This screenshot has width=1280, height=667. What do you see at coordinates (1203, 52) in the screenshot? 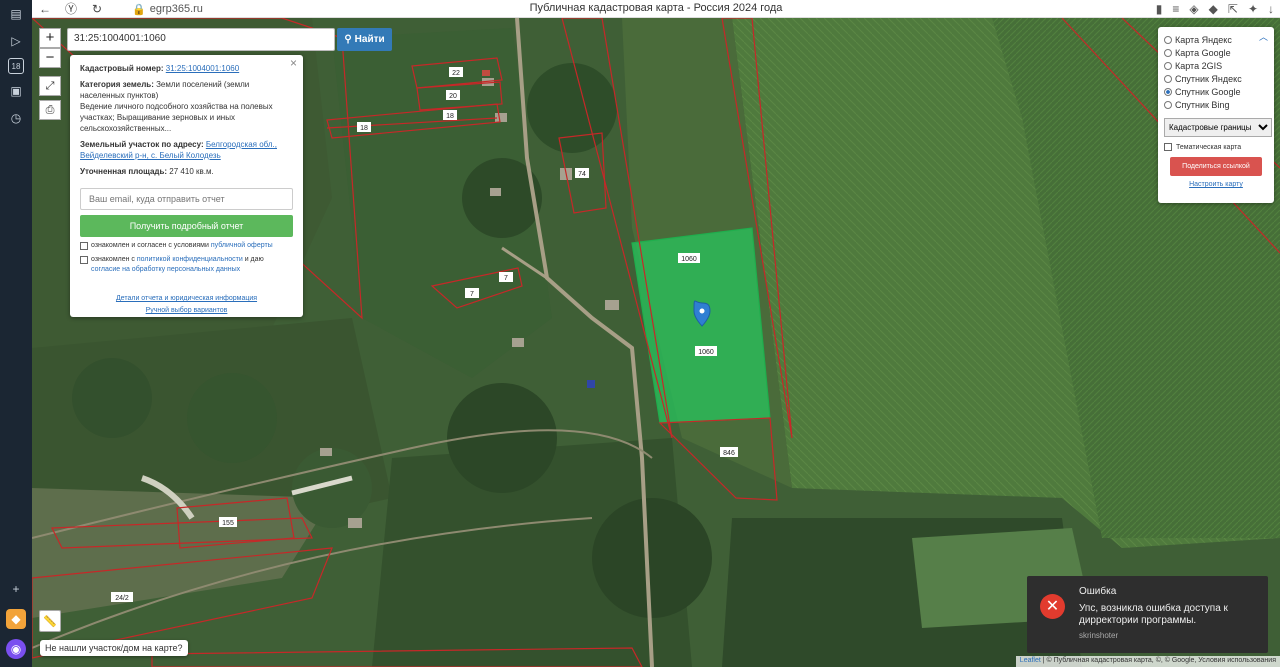
I see `layer-label: Карта Google` at bounding box center [1203, 52].